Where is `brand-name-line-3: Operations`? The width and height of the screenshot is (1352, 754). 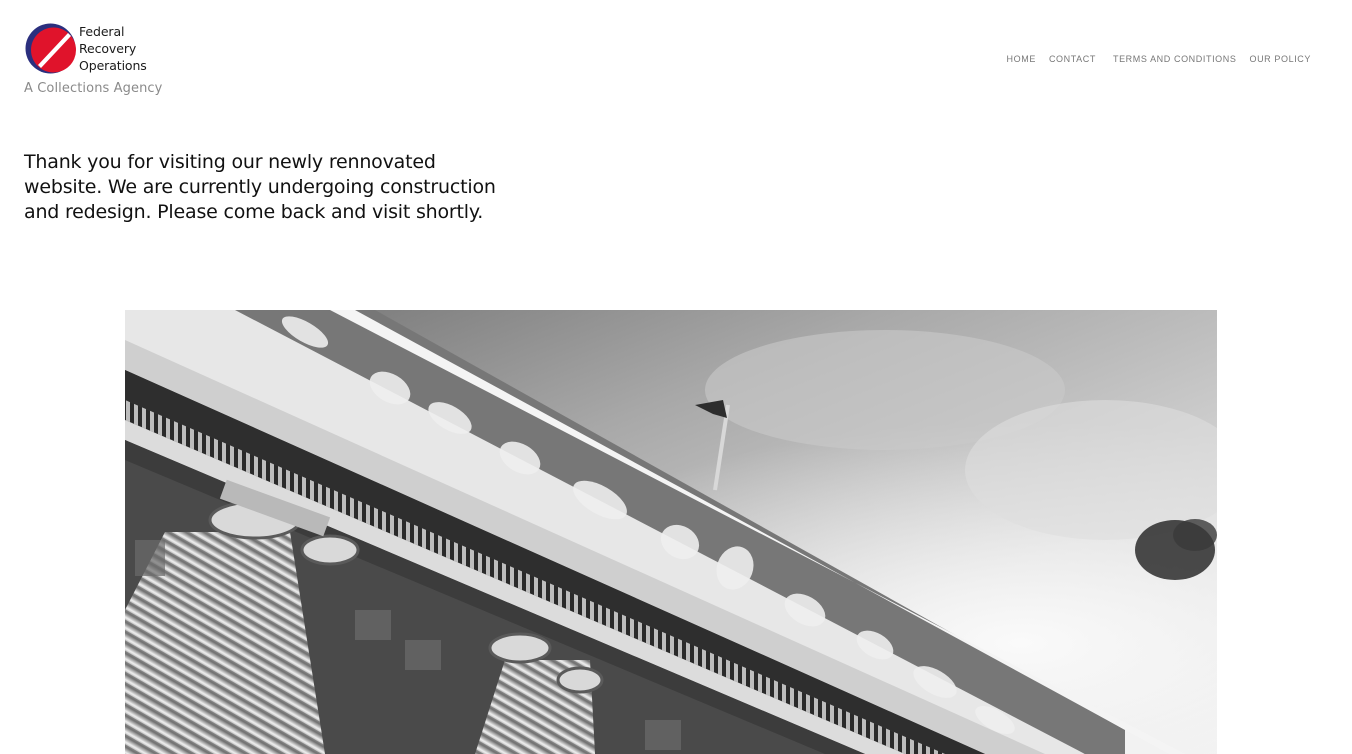
brand-name-line-3: Operations is located at coordinates (113, 65).